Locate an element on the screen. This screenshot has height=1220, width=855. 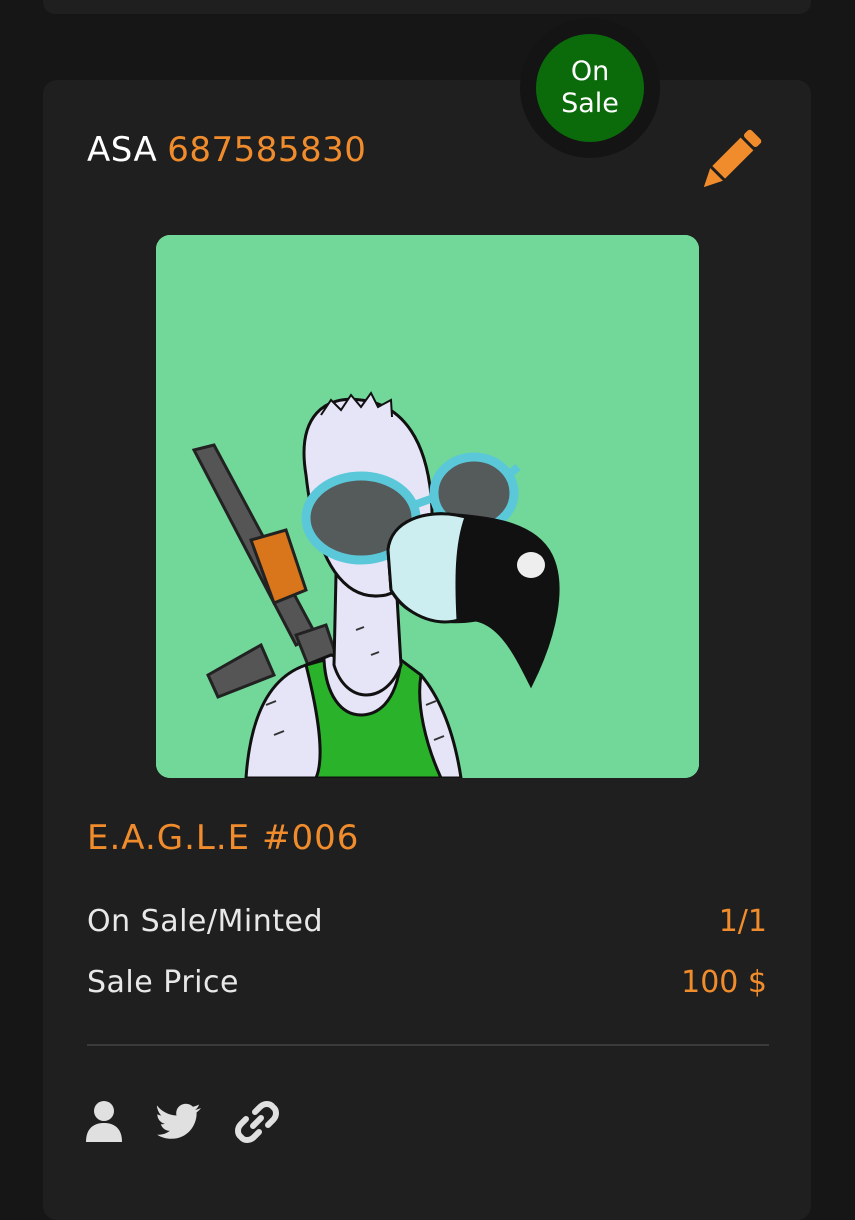
twitter-button is located at coordinates (179, 1122).